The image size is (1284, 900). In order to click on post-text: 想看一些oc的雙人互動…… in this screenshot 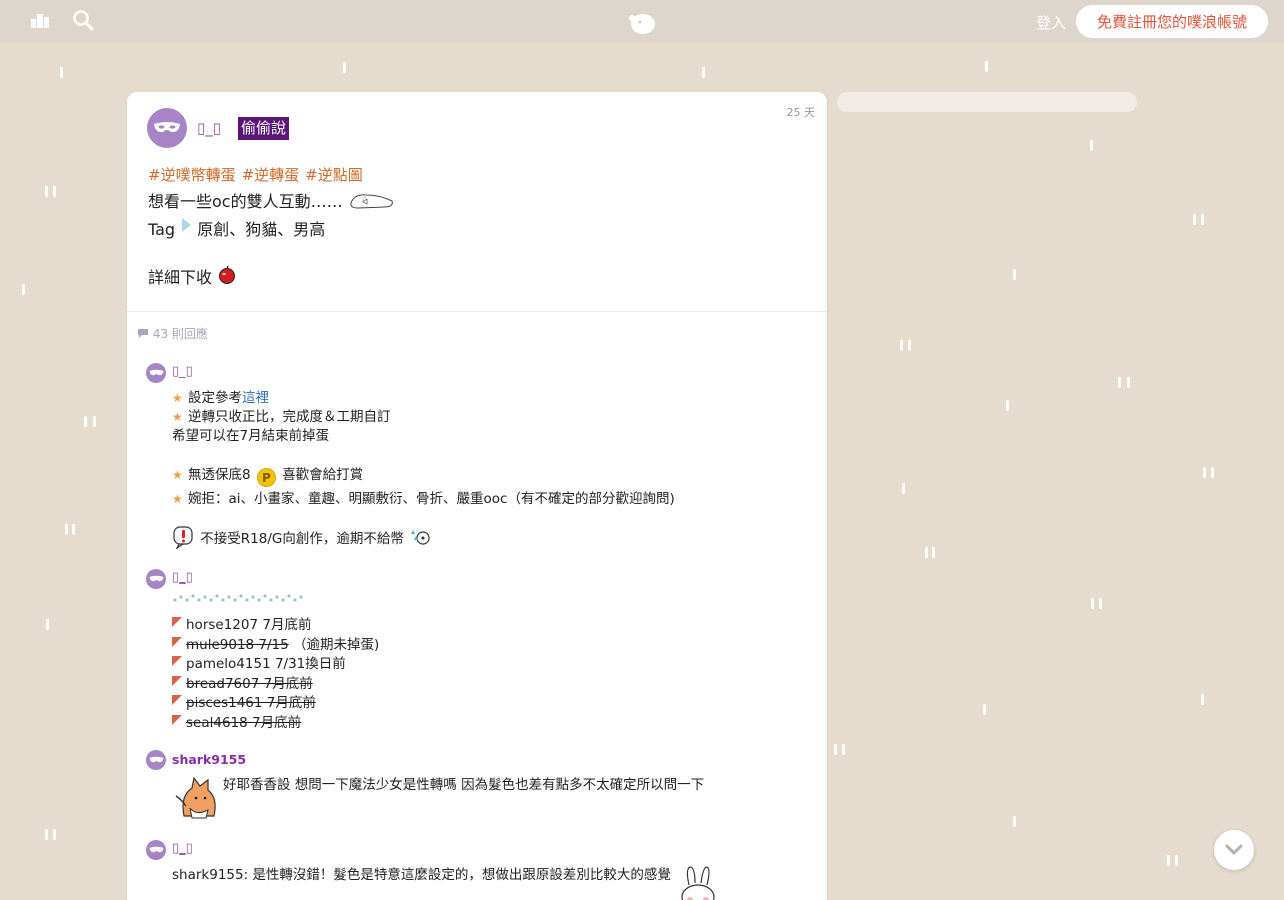, I will do `click(245, 201)`.